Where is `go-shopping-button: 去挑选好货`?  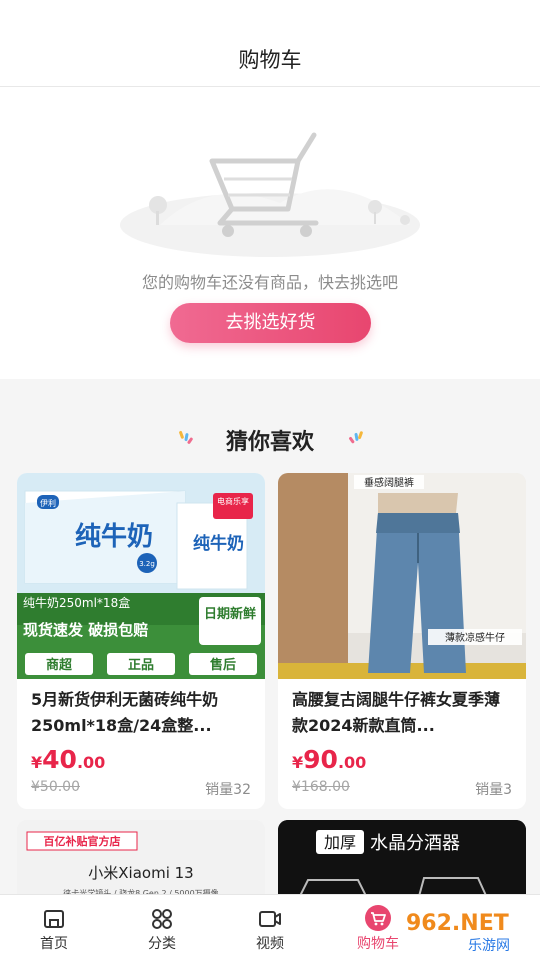
go-shopping-button: 去挑选好货 is located at coordinates (270, 323).